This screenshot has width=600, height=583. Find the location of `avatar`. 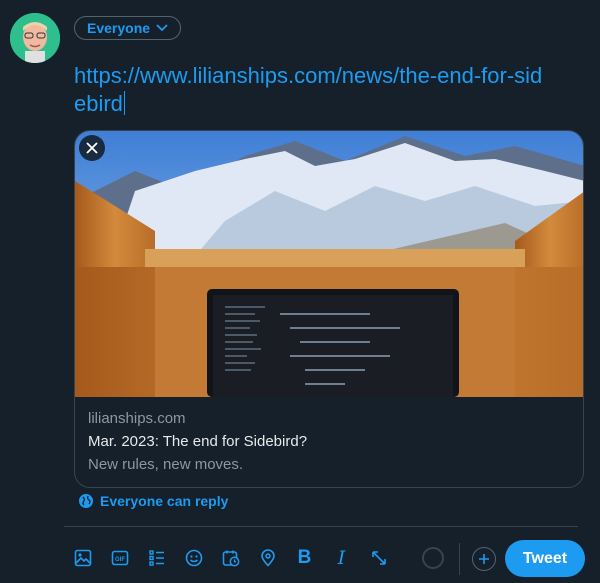

avatar is located at coordinates (35, 38).